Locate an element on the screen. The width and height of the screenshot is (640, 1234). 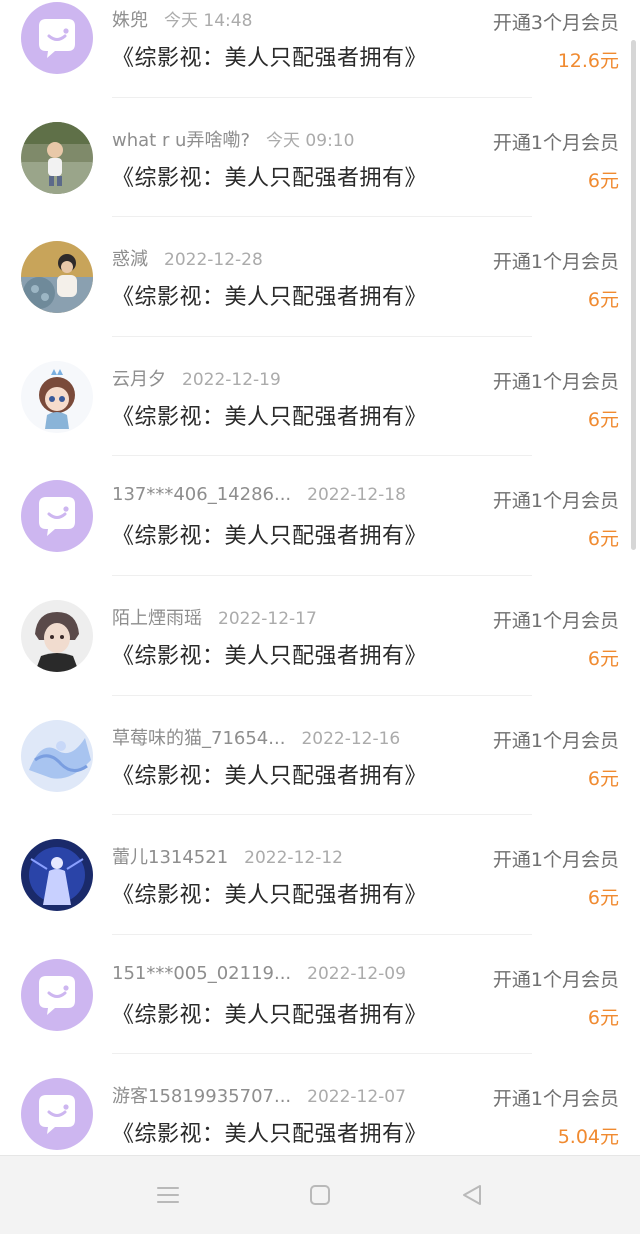
purchase-date: 2022-12-16 is located at coordinates (351, 738).